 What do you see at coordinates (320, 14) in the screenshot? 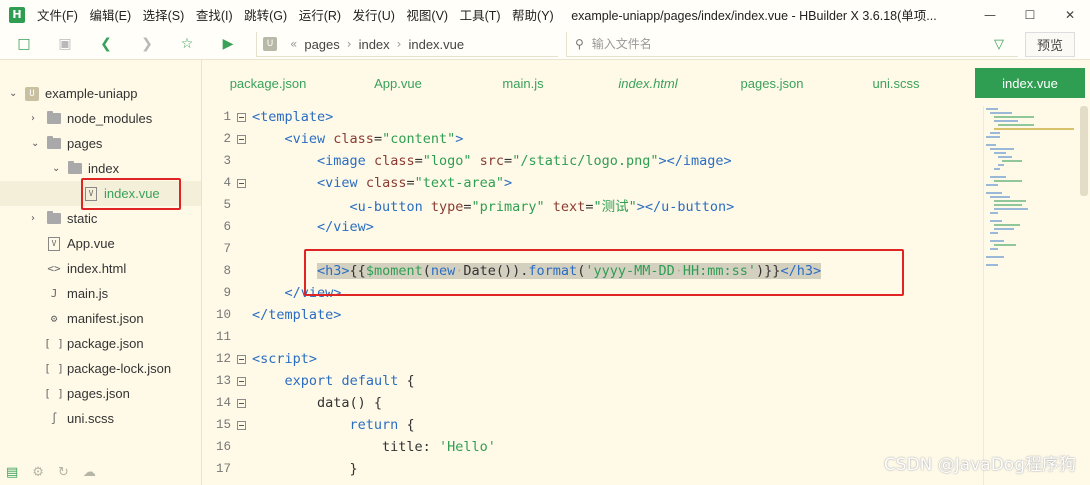
I see `menu-run: 运行(R)` at bounding box center [320, 14].